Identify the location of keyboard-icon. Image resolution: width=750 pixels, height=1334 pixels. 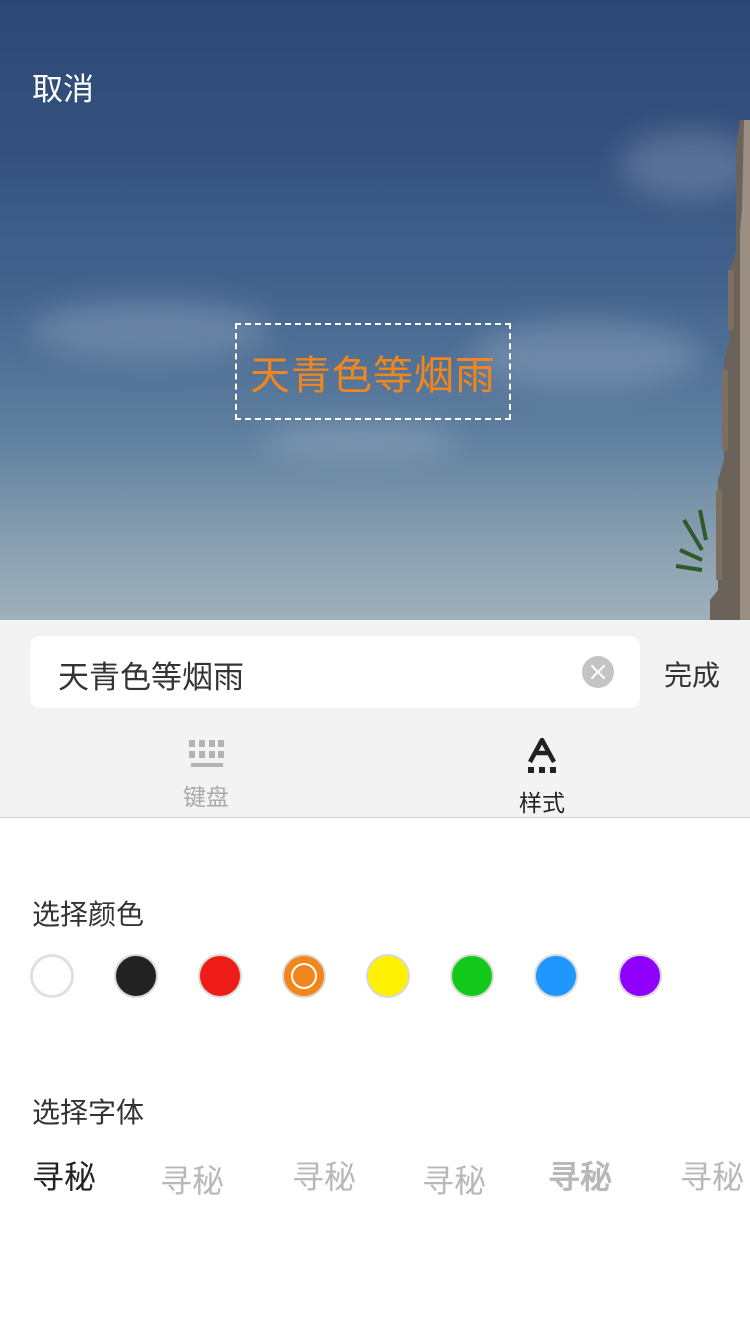
(206, 753).